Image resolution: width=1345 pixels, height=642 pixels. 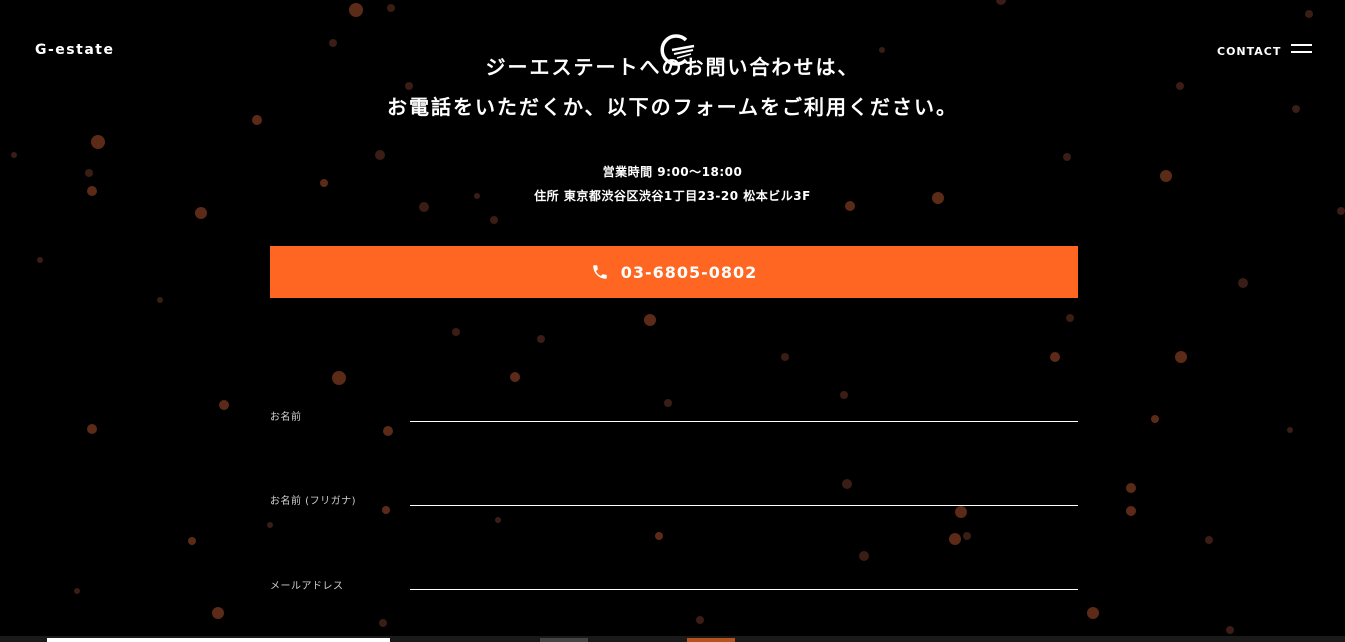 I want to click on name-field, so click(x=744, y=407).